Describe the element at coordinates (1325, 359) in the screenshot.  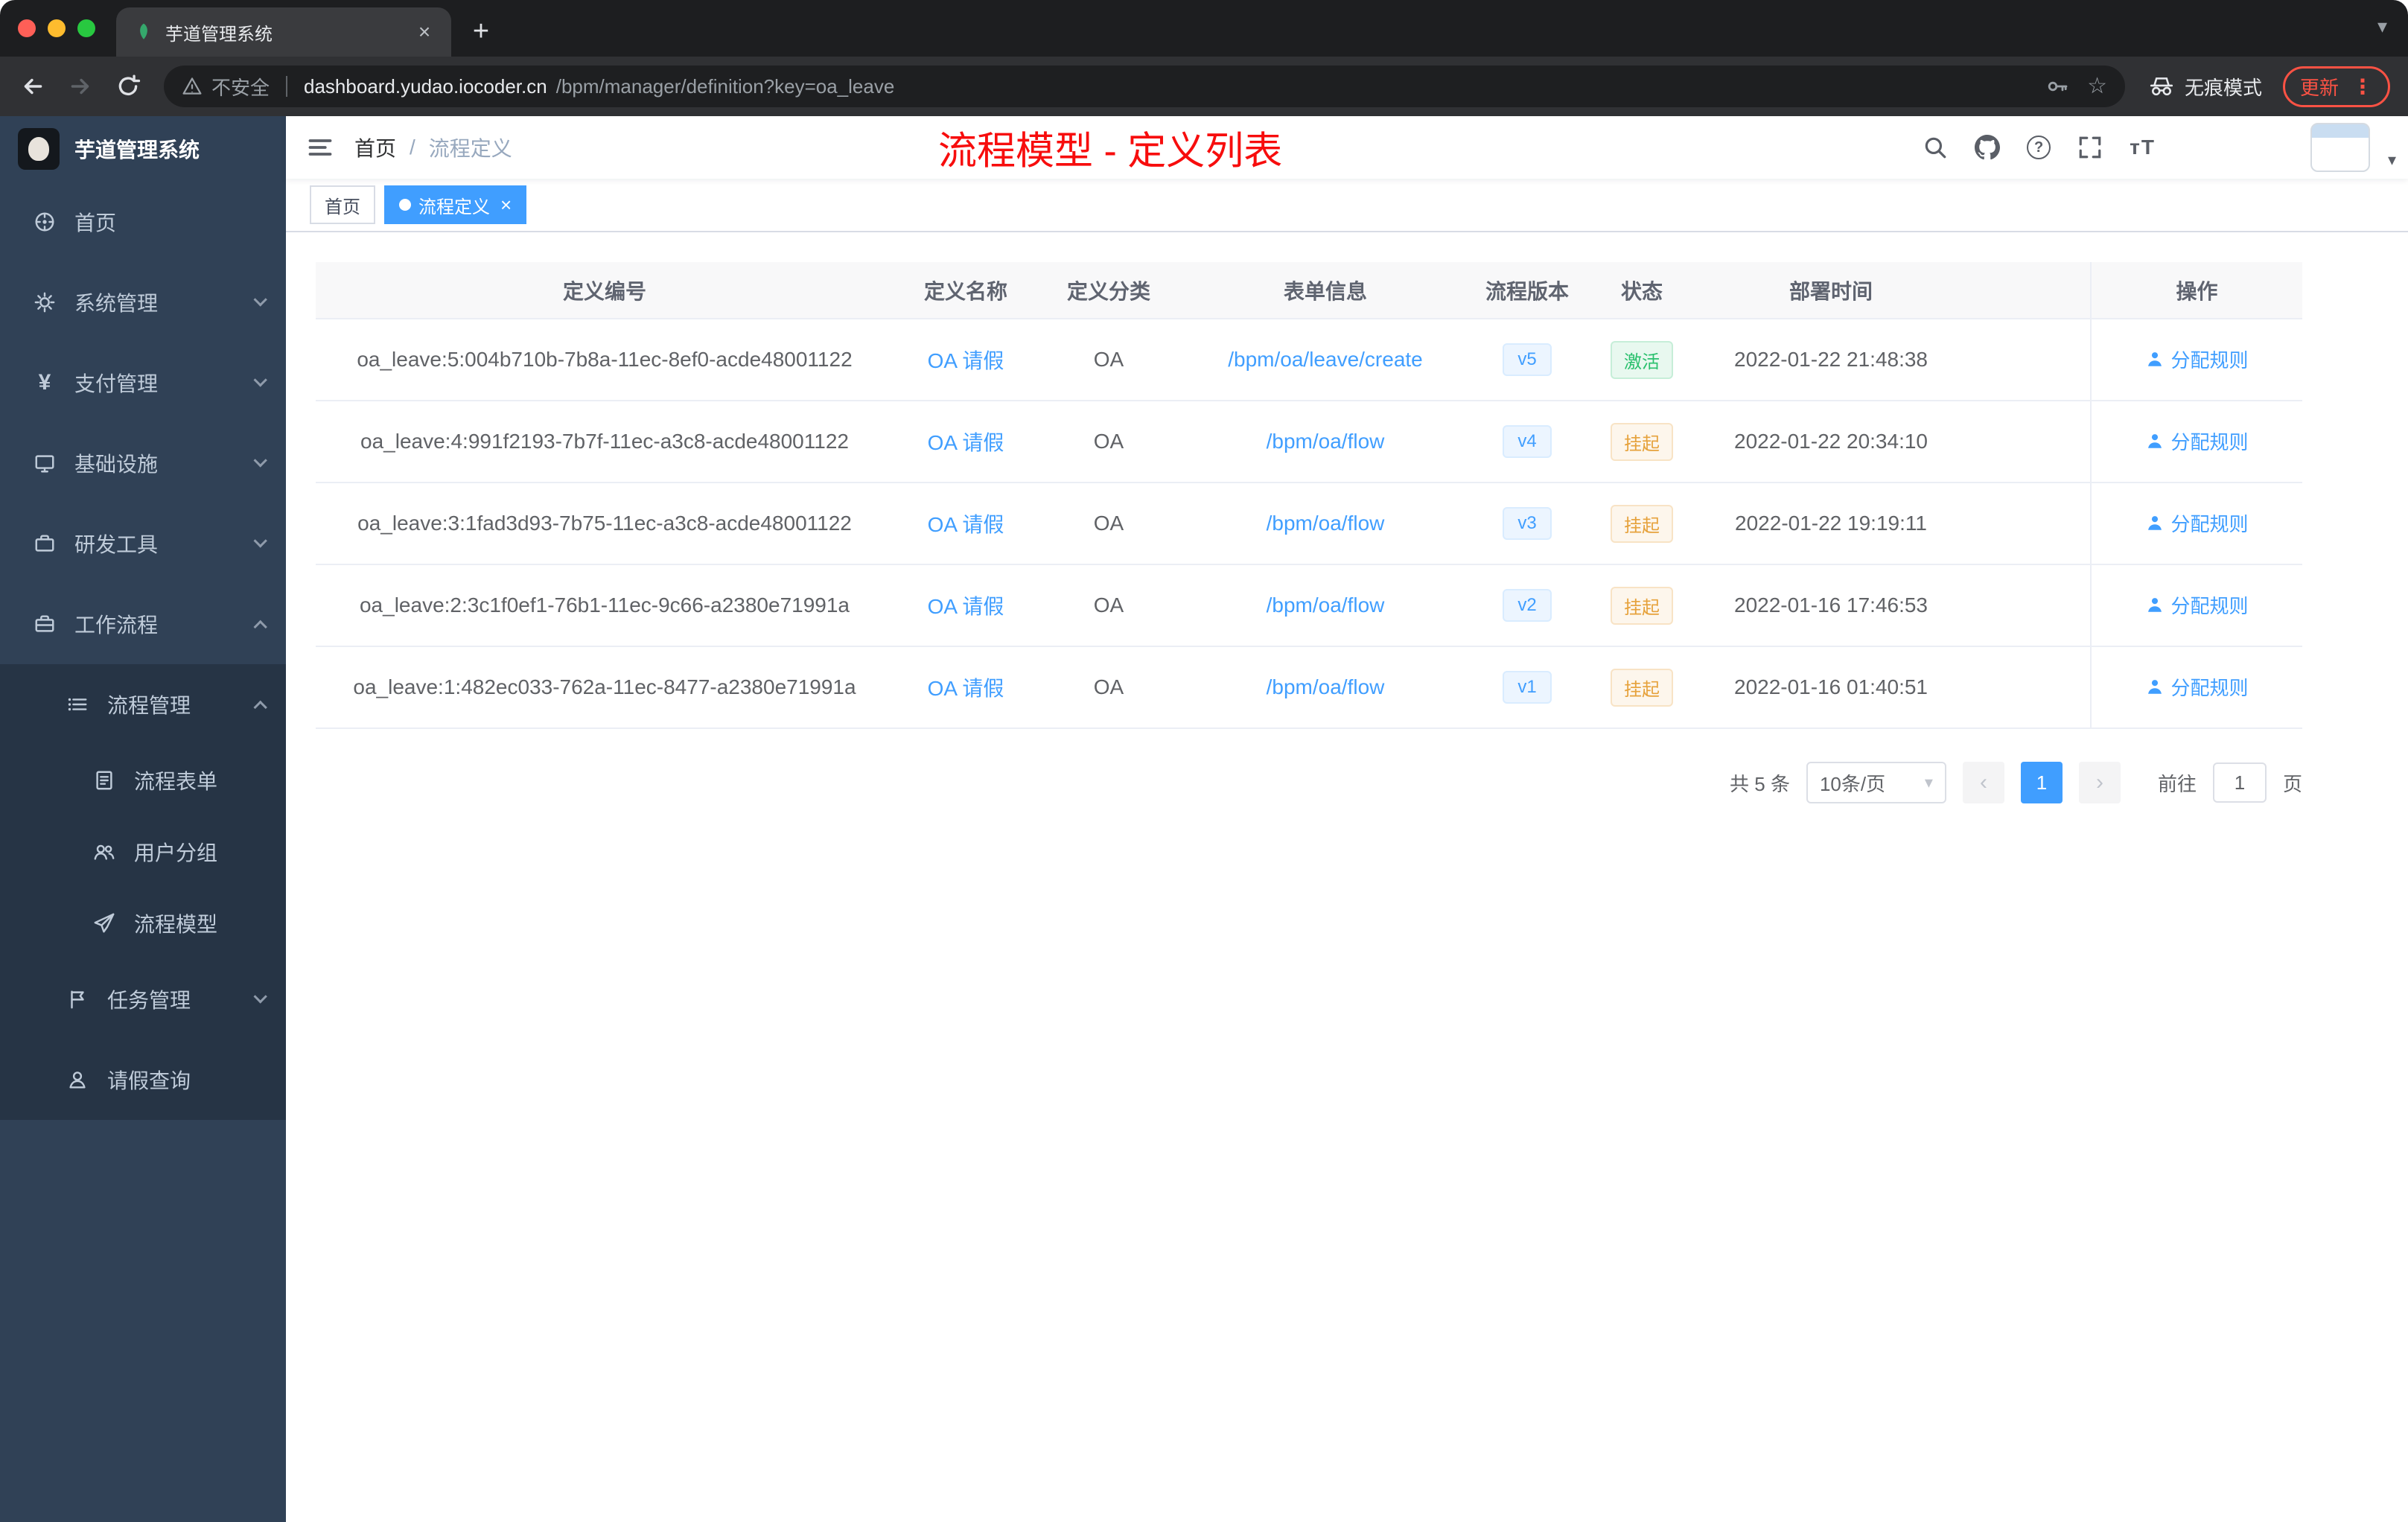
I see `form-info-link: /bpm/oa/leave/create` at that location.